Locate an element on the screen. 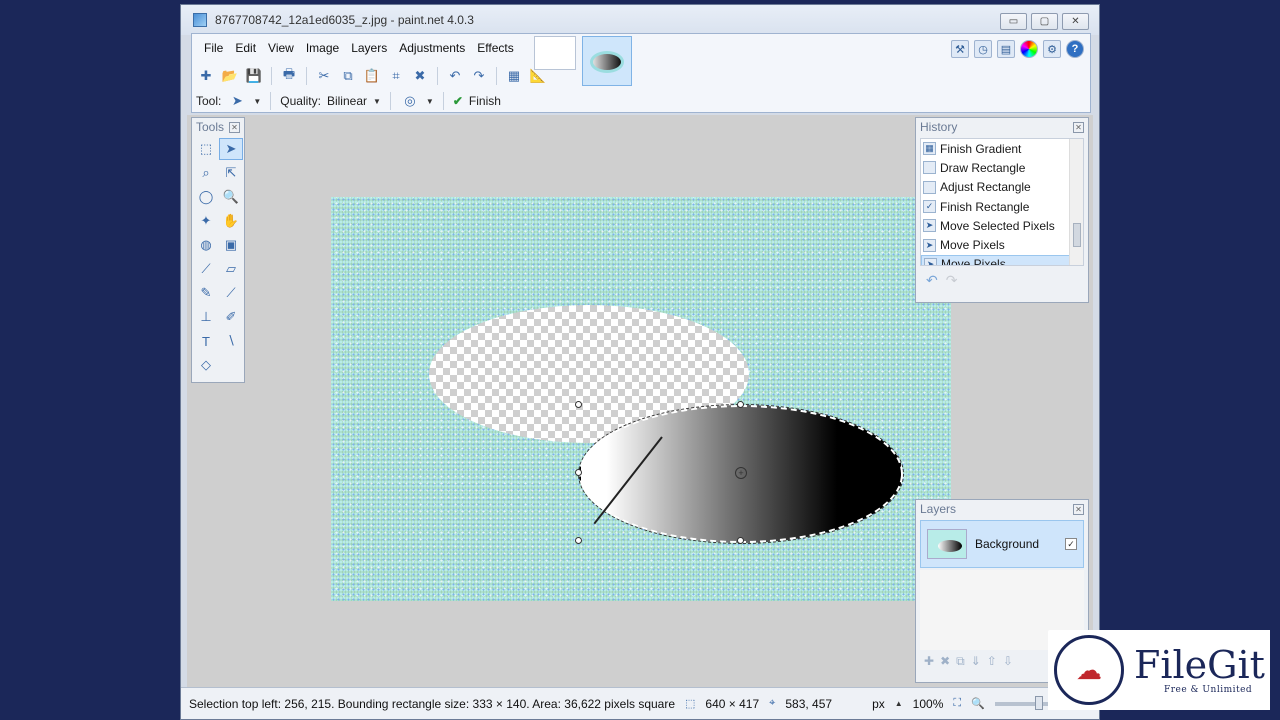  clone-stamp-icon: ⊥ is located at coordinates (206, 317).